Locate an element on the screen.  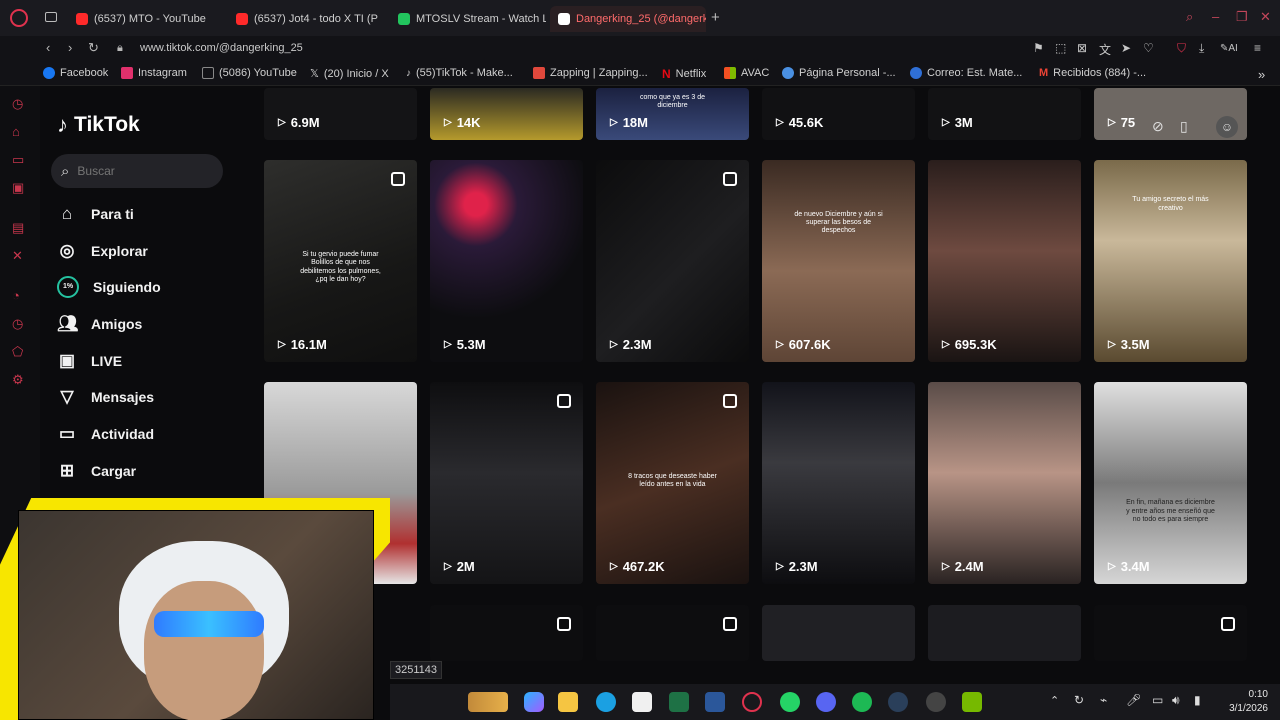
close-icon: ✕ is located at coordinates (1265, 17).